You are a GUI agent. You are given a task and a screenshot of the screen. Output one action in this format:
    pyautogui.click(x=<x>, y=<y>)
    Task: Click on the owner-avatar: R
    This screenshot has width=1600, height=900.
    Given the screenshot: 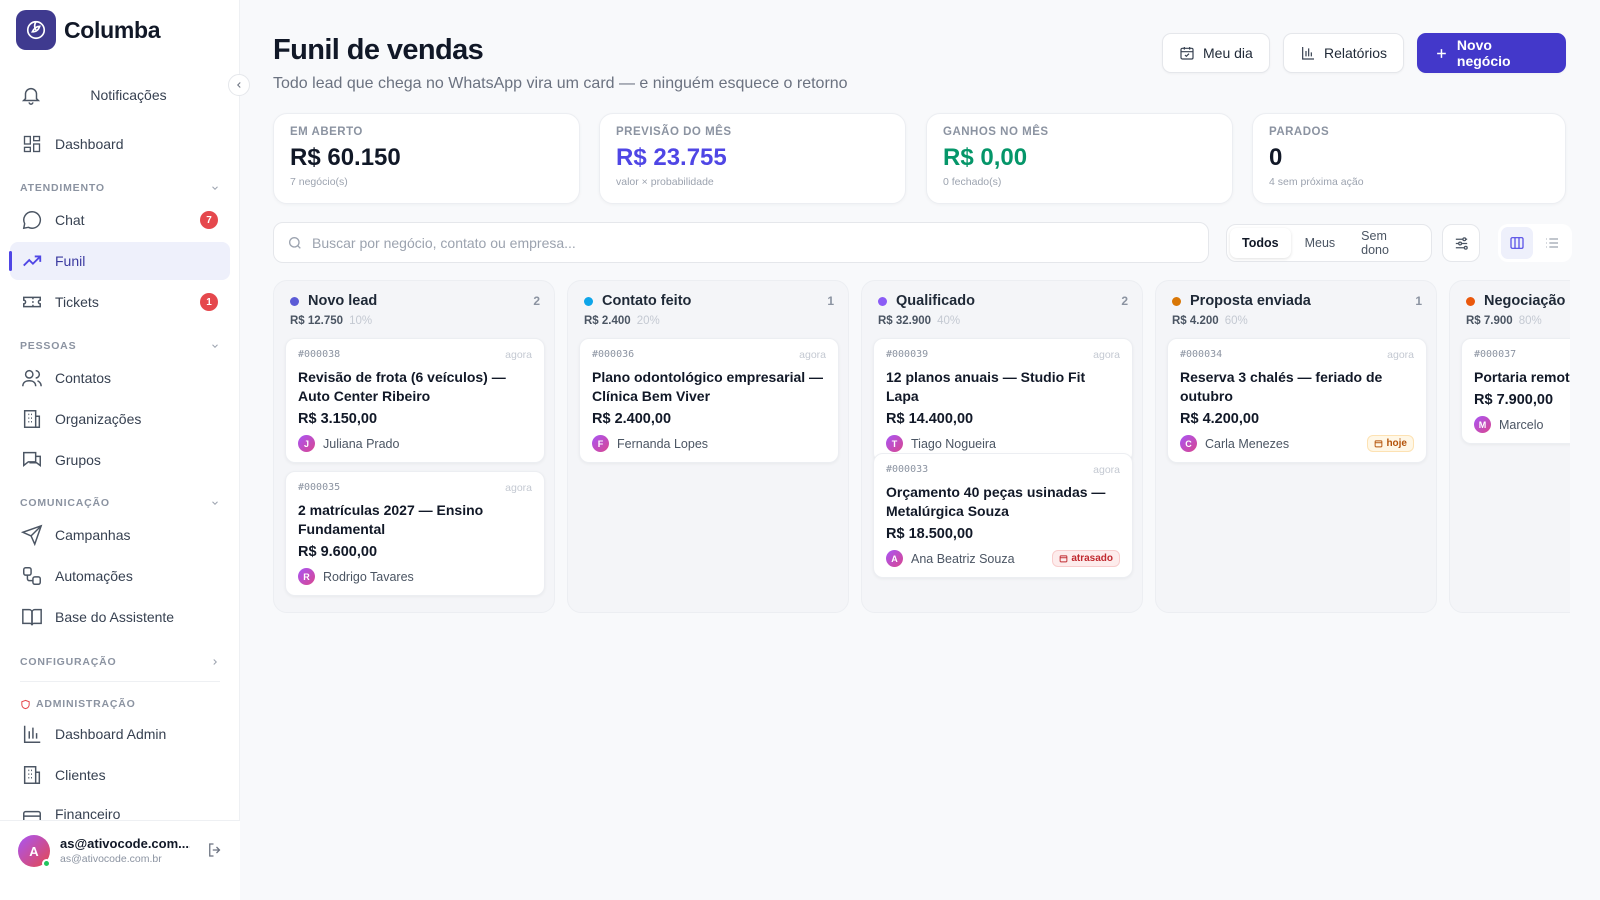 What is the action you would take?
    pyautogui.click(x=306, y=576)
    